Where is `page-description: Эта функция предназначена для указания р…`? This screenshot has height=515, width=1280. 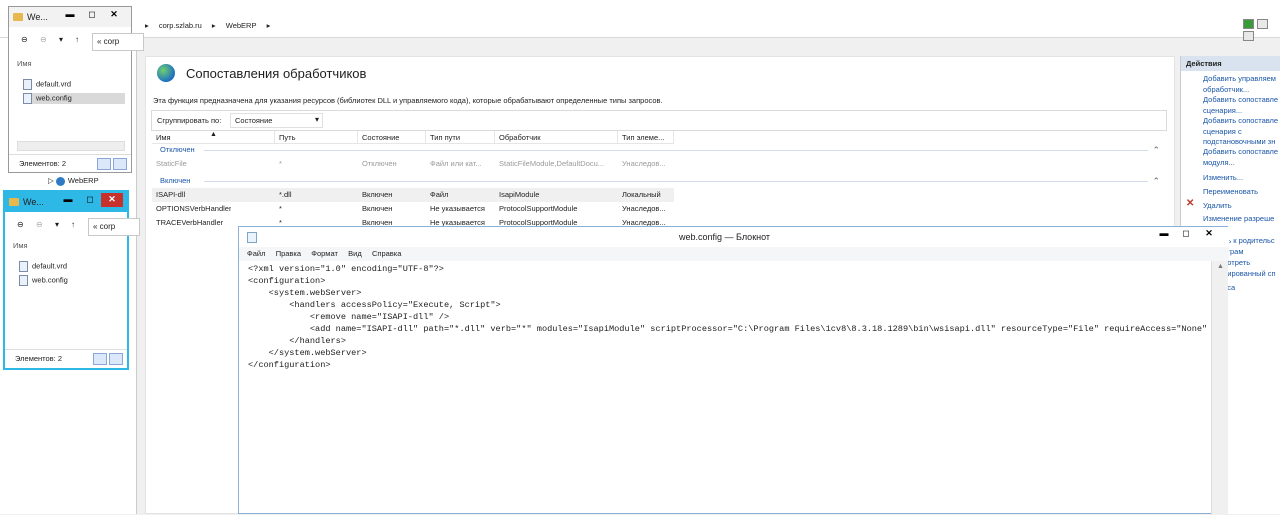 page-description: Эта функция предназначена для указания р… is located at coordinates (408, 100).